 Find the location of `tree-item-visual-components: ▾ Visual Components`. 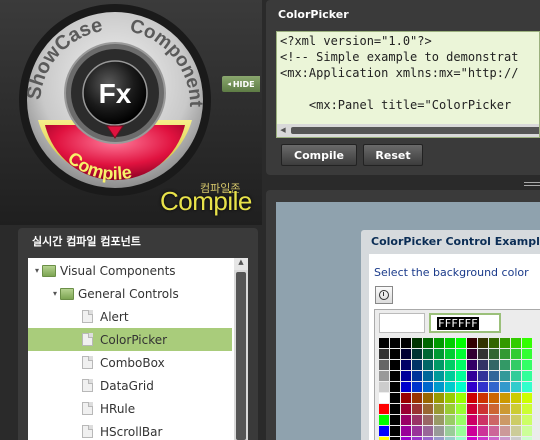

tree-item-visual-components: ▾ Visual Components is located at coordinates (130, 270).